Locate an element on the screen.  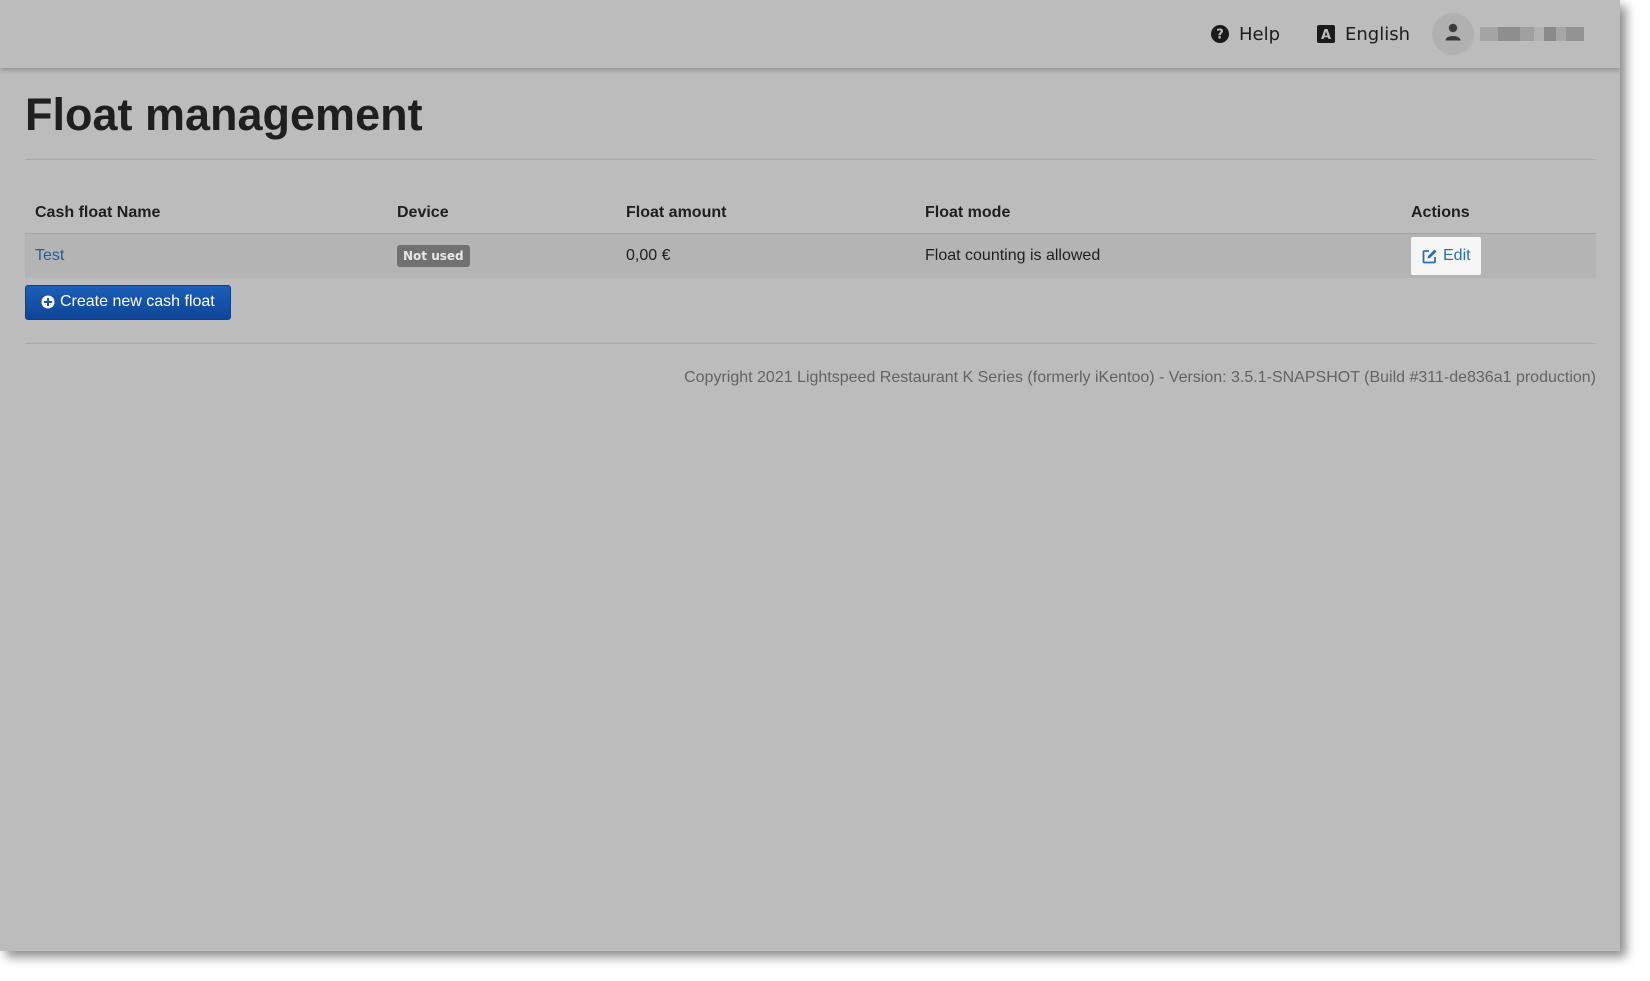
device-status-badge: Not used is located at coordinates (433, 255).